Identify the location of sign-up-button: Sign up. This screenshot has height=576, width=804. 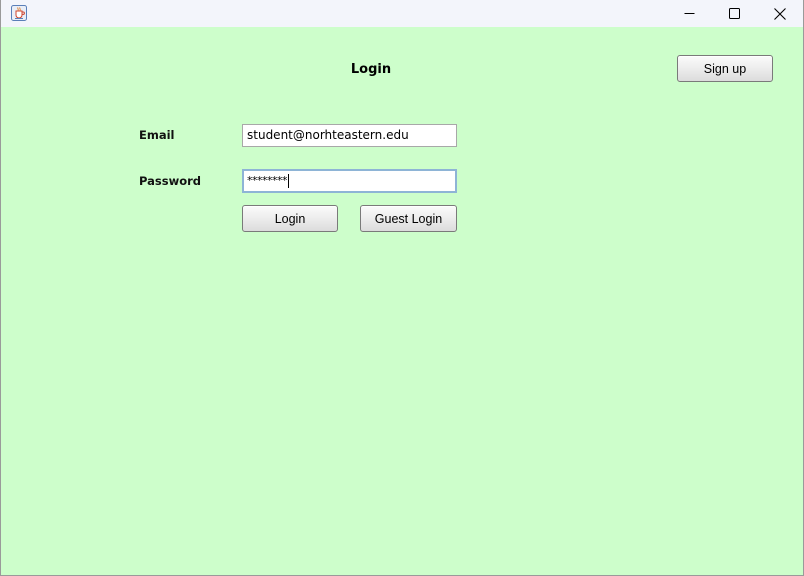
(725, 68).